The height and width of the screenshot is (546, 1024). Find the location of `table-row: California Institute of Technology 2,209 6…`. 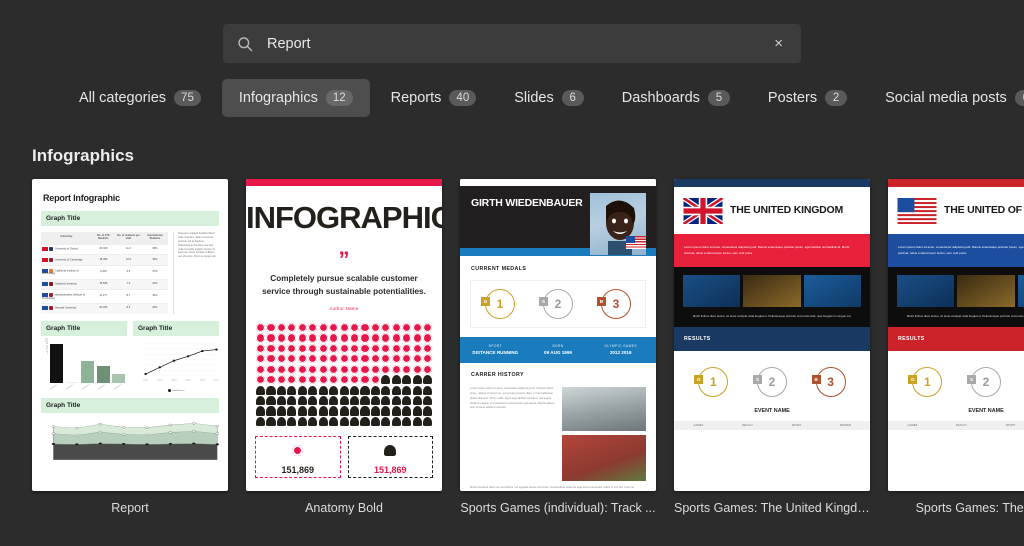

table-row: California Institute of Technology 2,209 6… is located at coordinates (104, 272).